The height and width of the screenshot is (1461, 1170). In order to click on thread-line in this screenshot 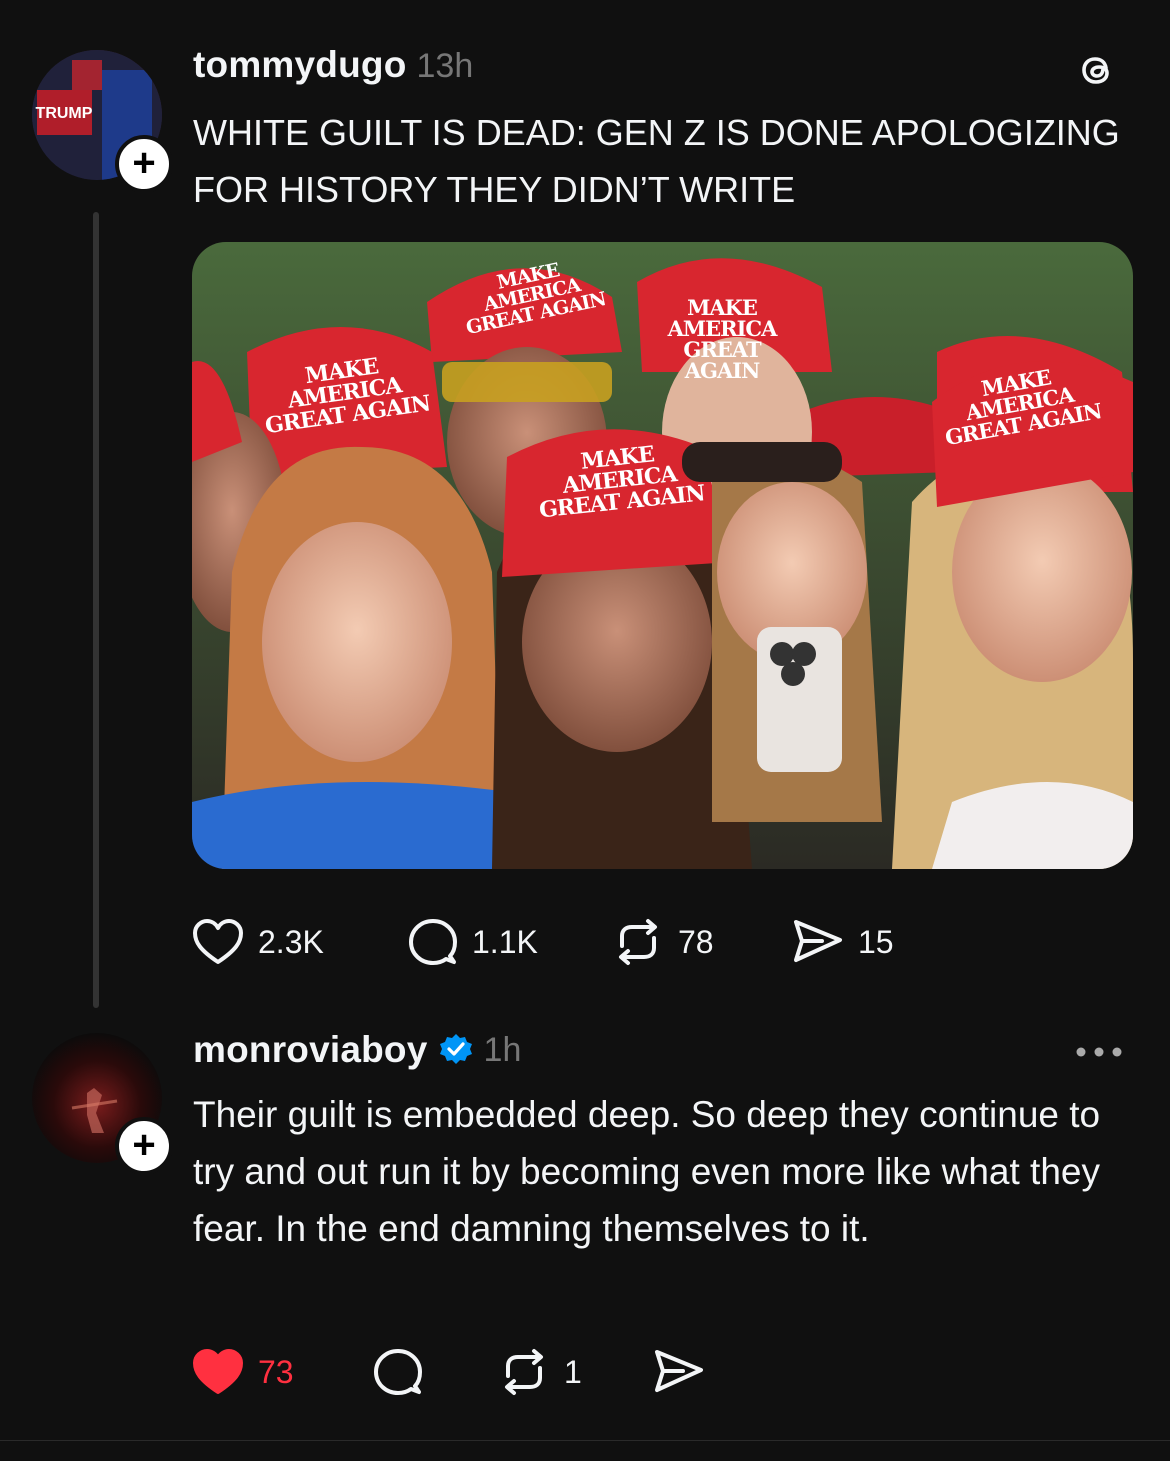, I will do `click(96, 610)`.